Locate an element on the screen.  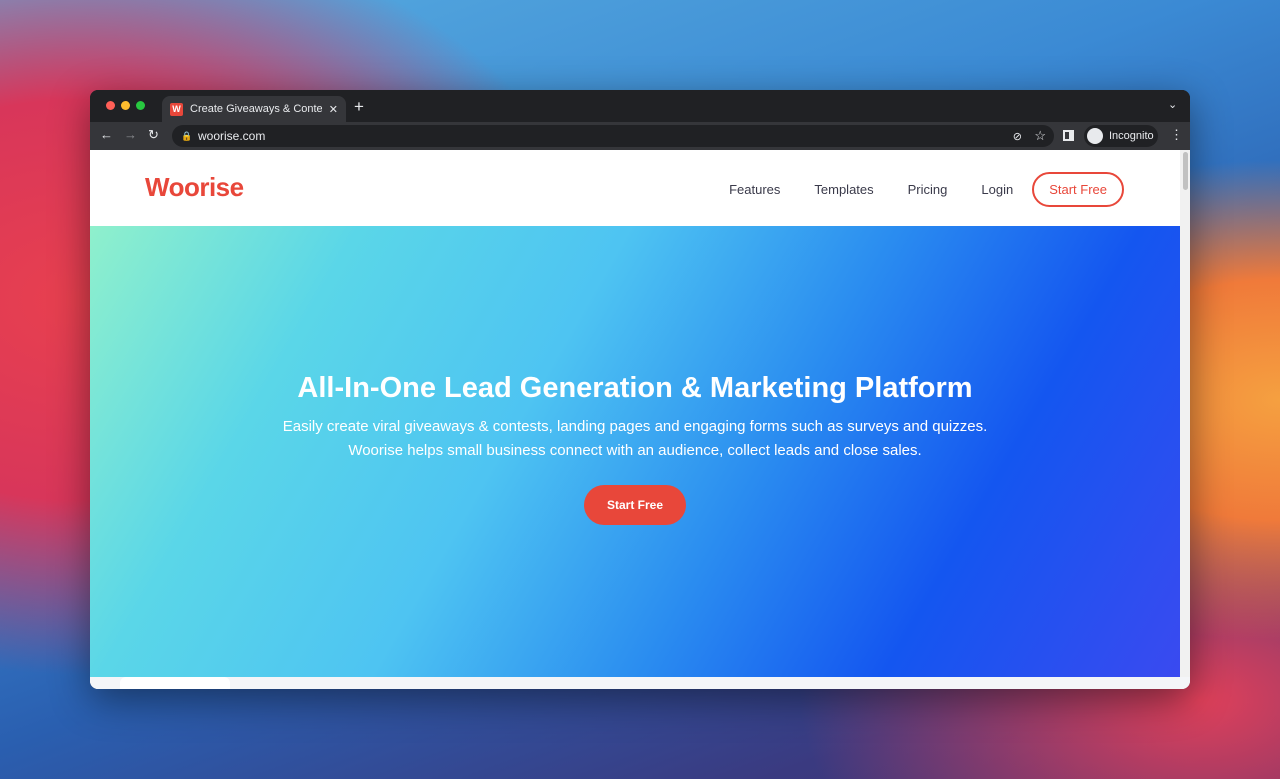
reload-icon: ↻ is located at coordinates (153, 135).